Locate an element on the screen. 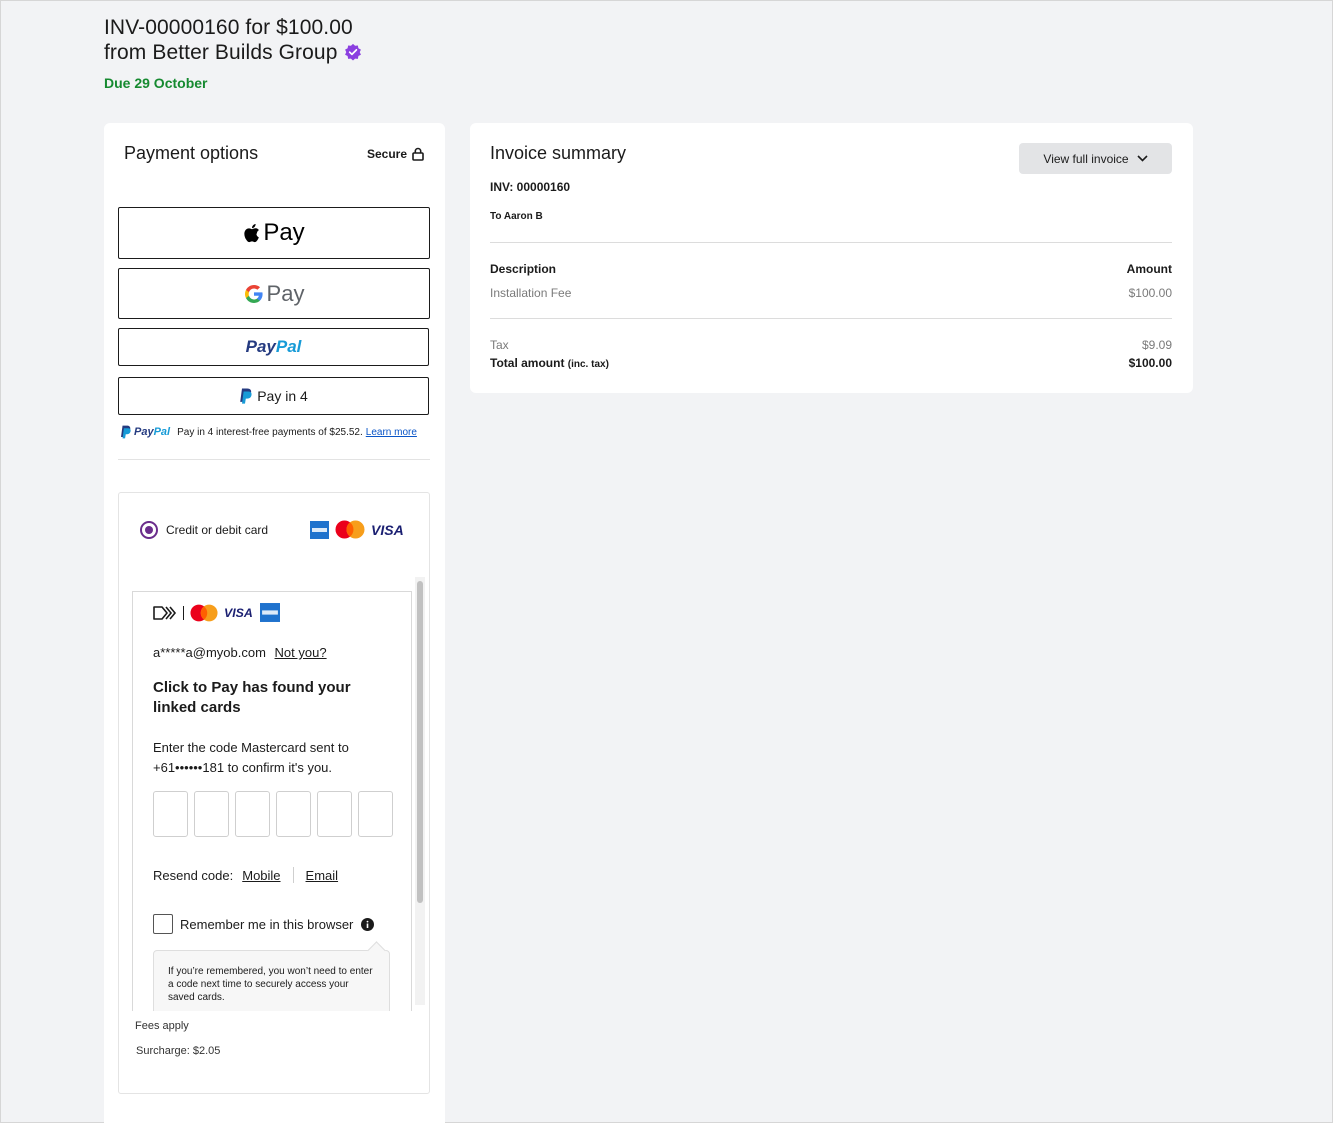 The image size is (1333, 1123). info-icon is located at coordinates (368, 924).